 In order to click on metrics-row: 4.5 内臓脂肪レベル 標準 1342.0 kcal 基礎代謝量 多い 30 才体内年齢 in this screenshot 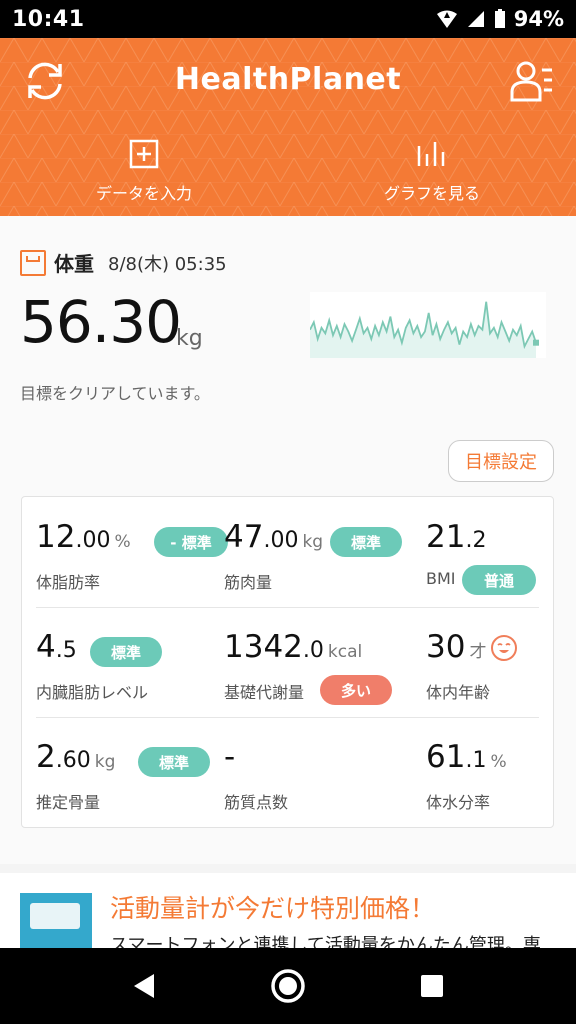, I will do `click(287, 662)`.